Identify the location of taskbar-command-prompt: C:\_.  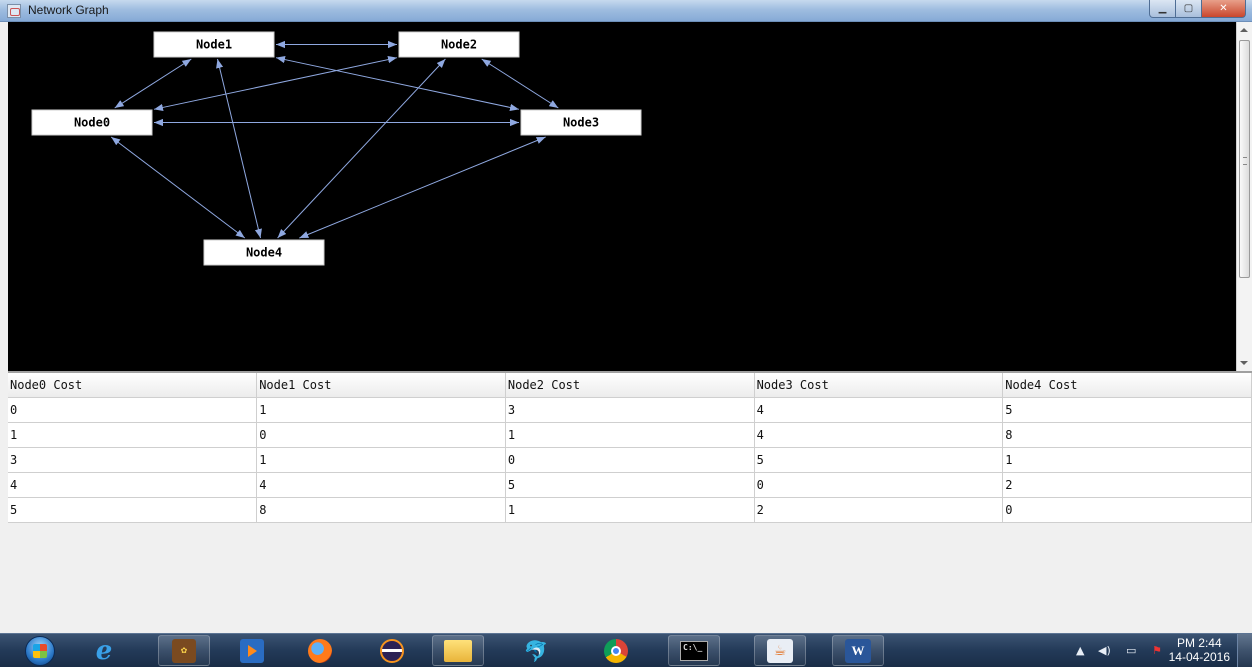
(694, 650).